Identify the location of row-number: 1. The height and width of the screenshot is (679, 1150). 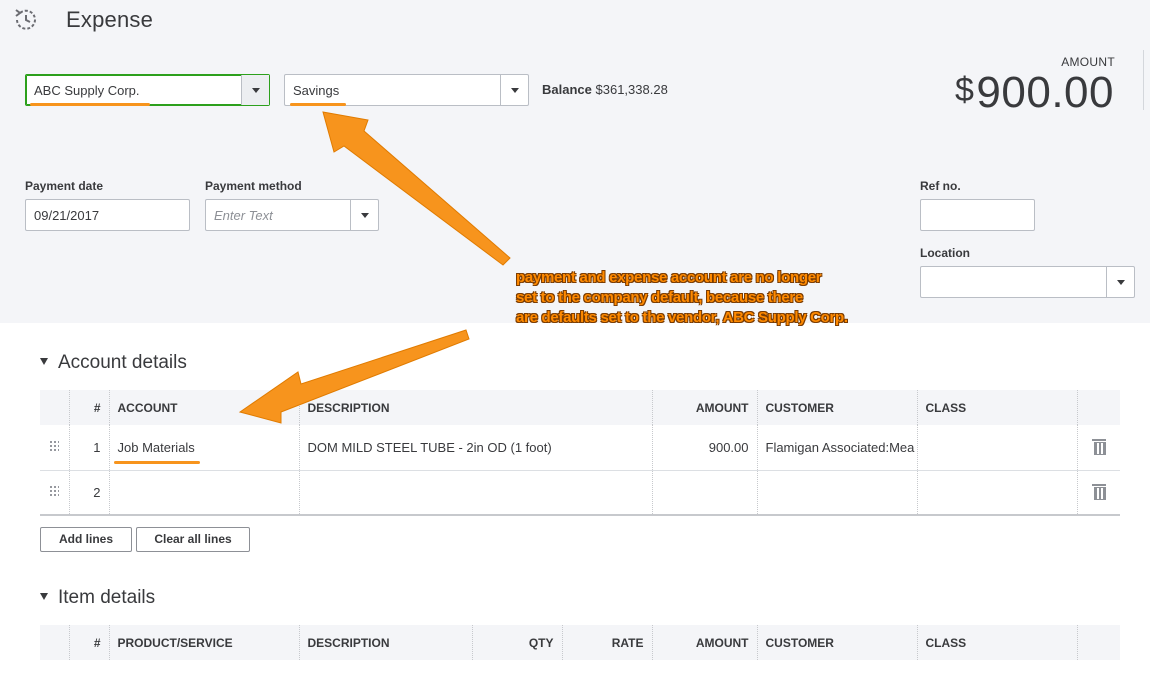
(89, 448).